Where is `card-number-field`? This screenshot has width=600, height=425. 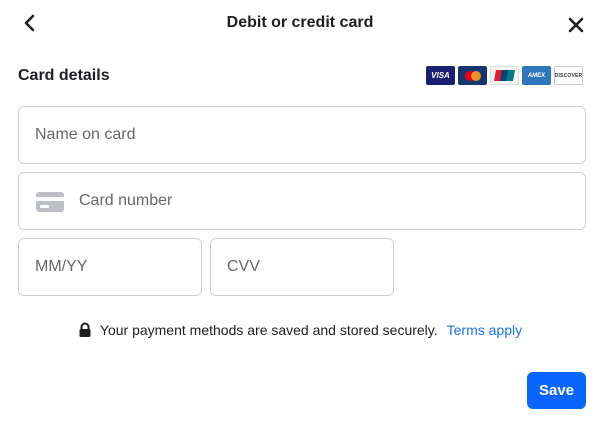
card-number-field is located at coordinates (302, 201).